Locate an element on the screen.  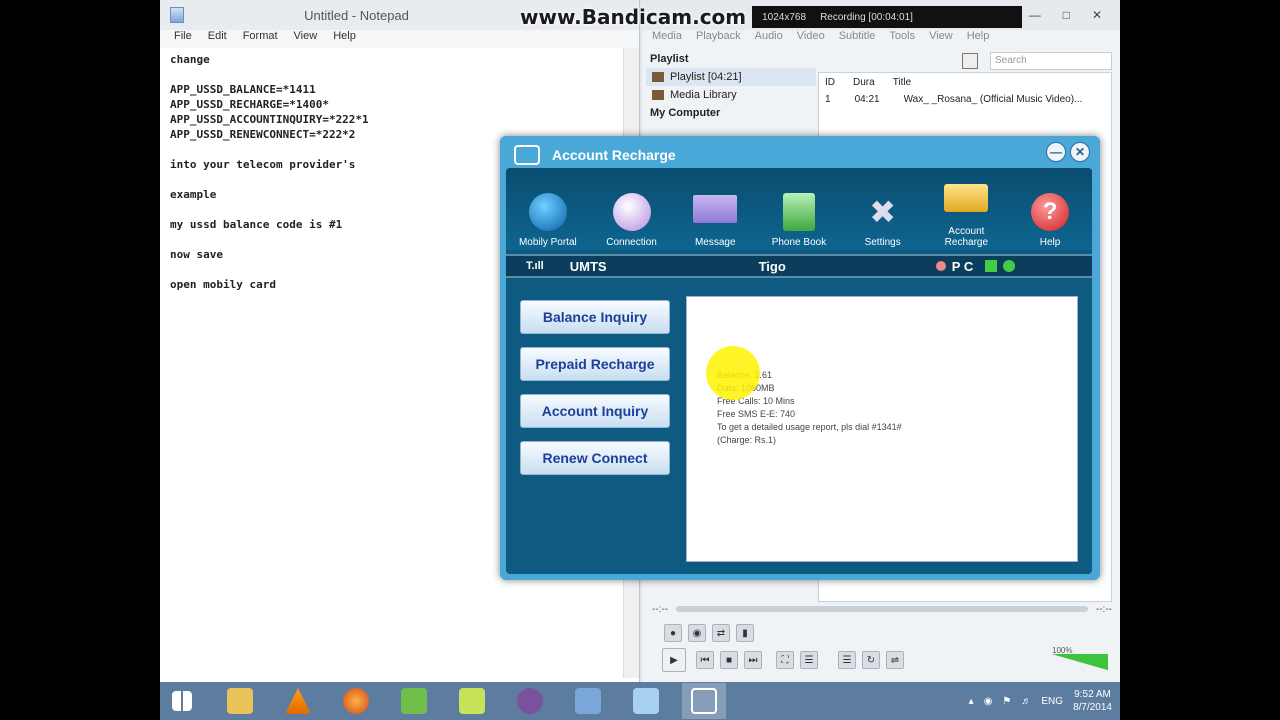
stop-button: ■ is located at coordinates (729, 660).